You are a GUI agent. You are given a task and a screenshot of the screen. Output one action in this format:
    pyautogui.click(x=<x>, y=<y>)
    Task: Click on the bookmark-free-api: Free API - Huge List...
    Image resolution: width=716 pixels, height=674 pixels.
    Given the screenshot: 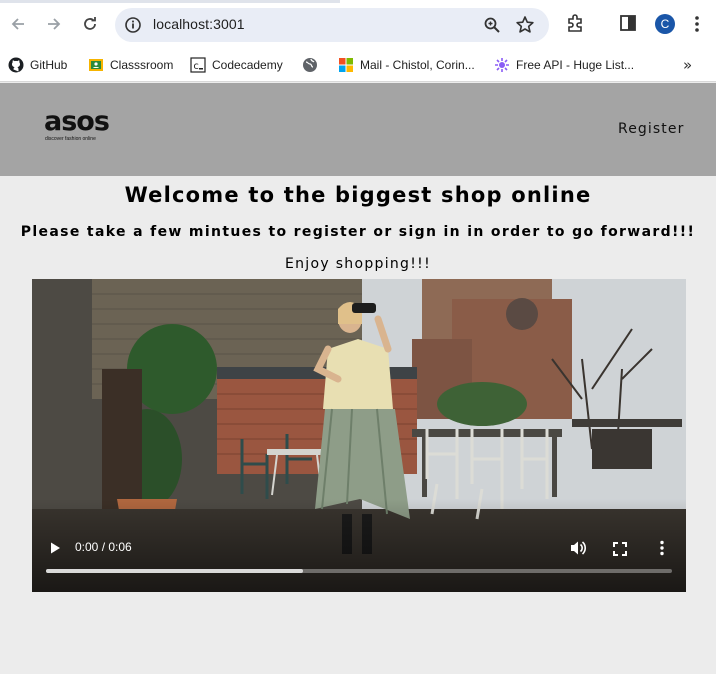 What is the action you would take?
    pyautogui.click(x=564, y=65)
    